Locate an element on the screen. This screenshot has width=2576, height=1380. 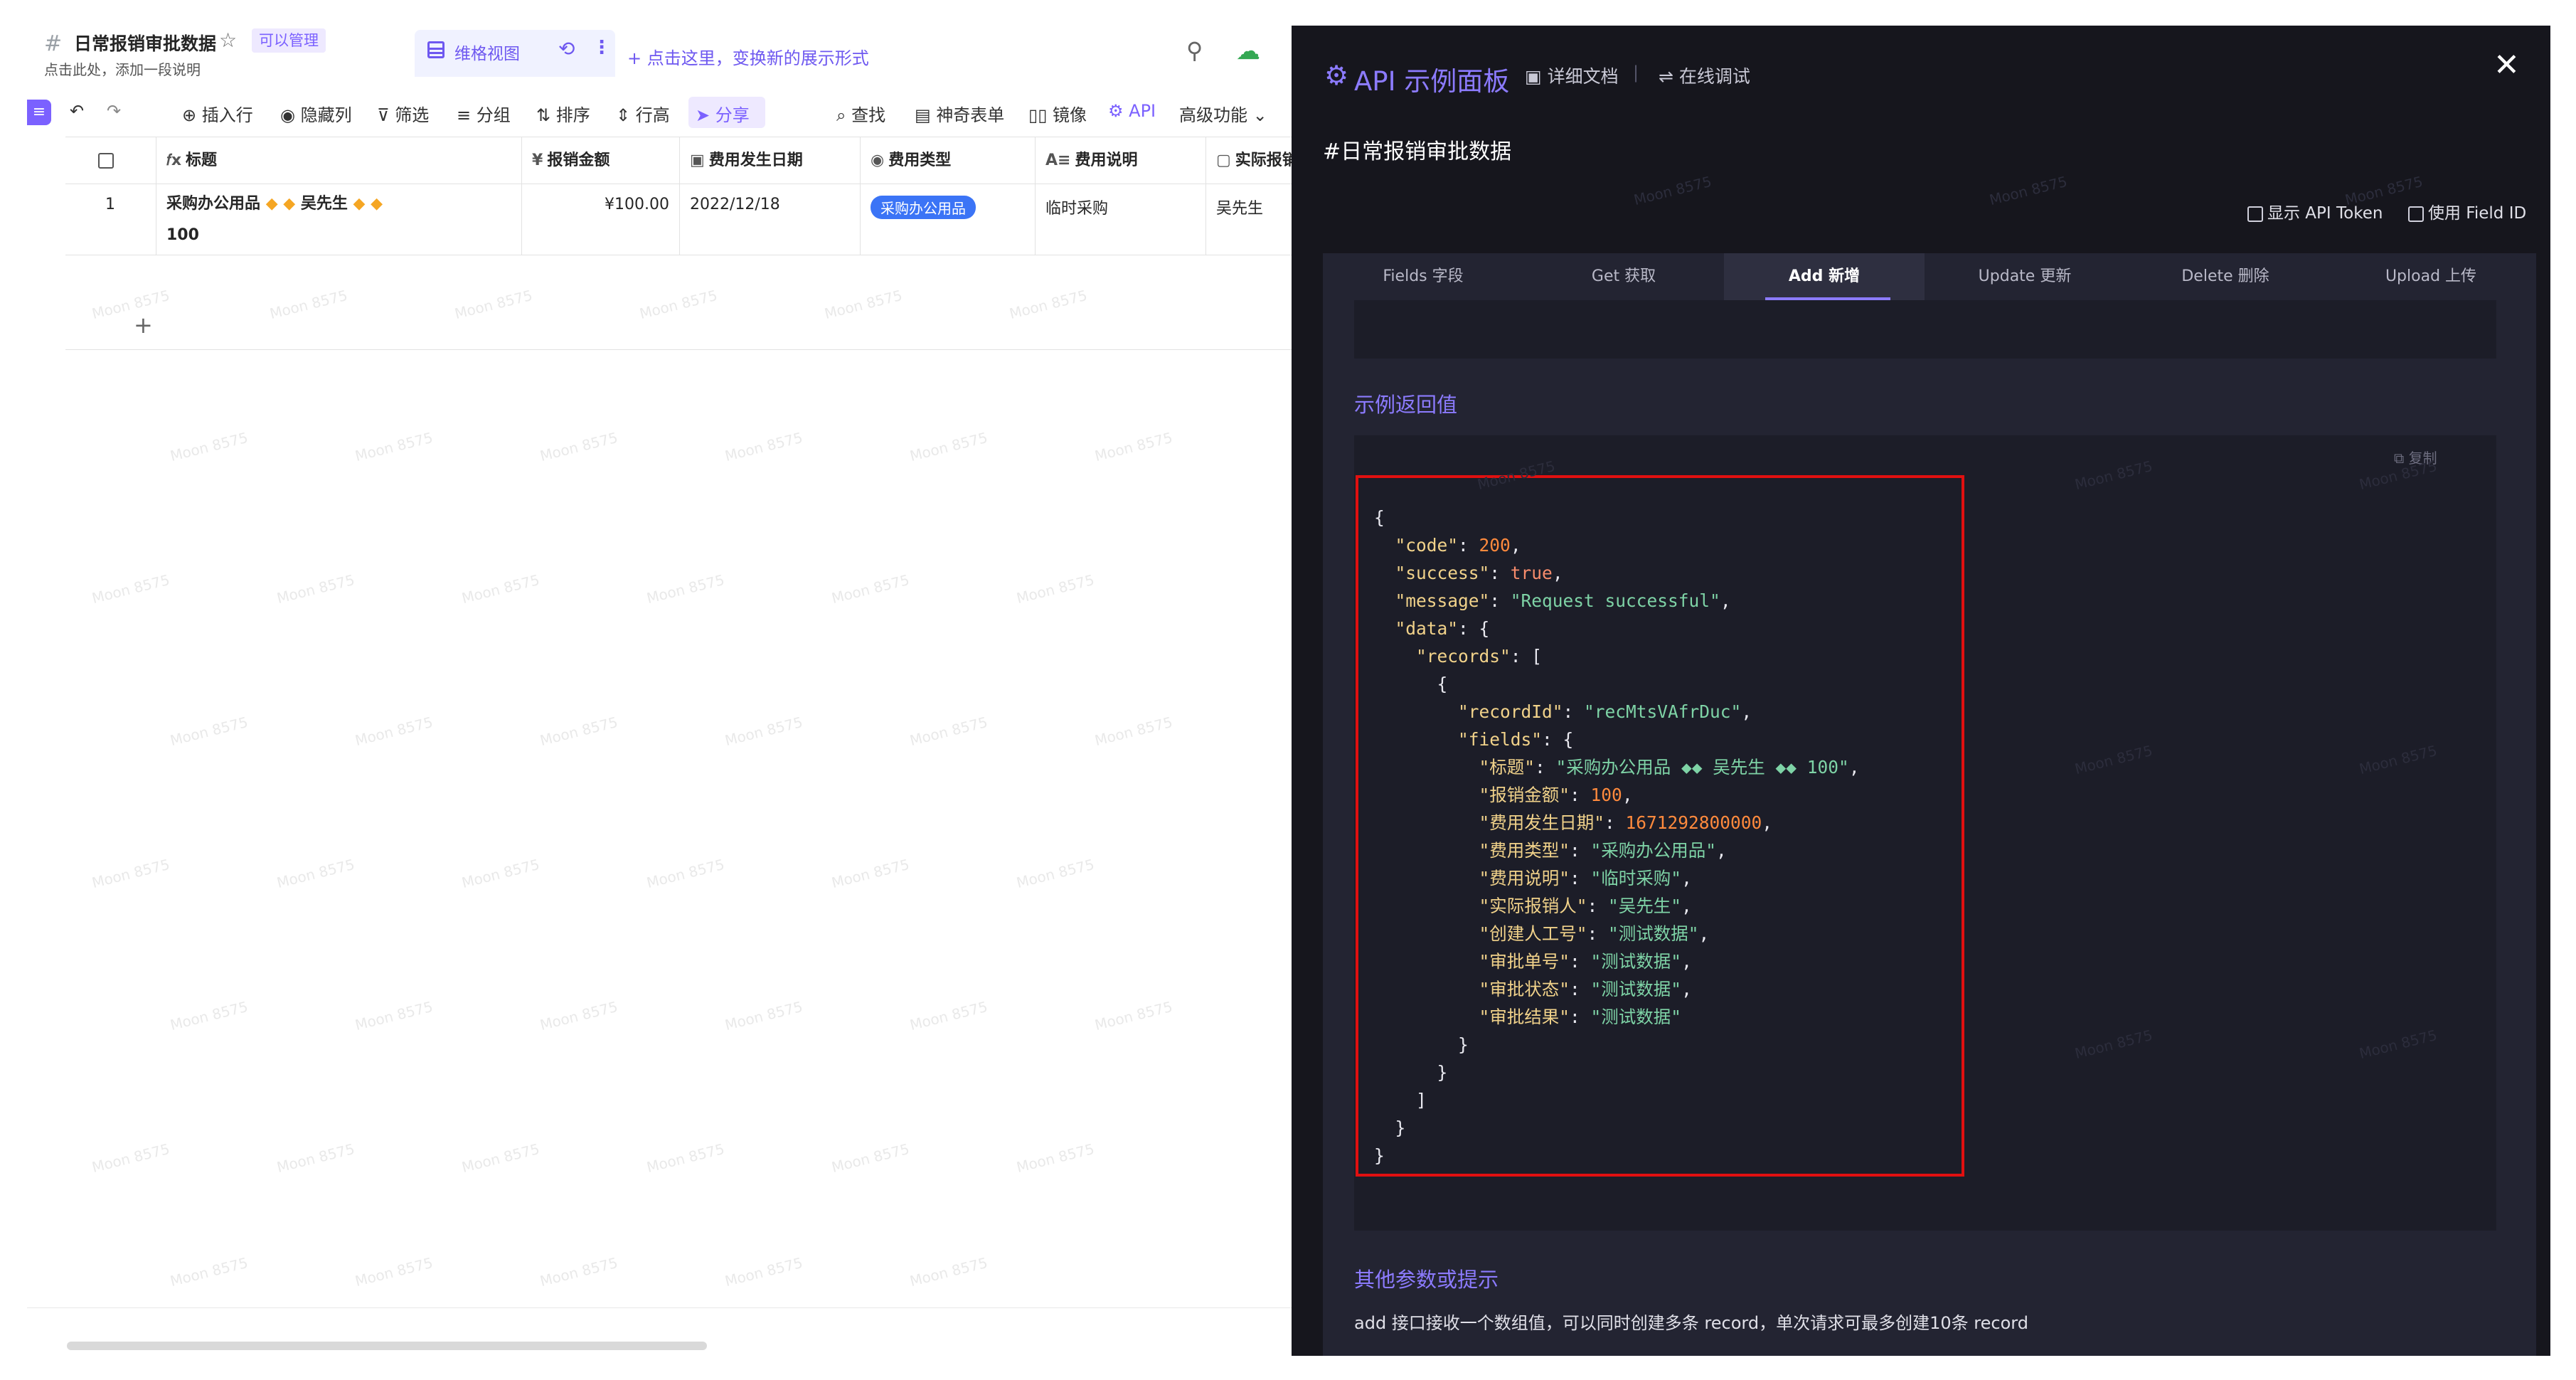
find-label: 查找 is located at coordinates (868, 115).